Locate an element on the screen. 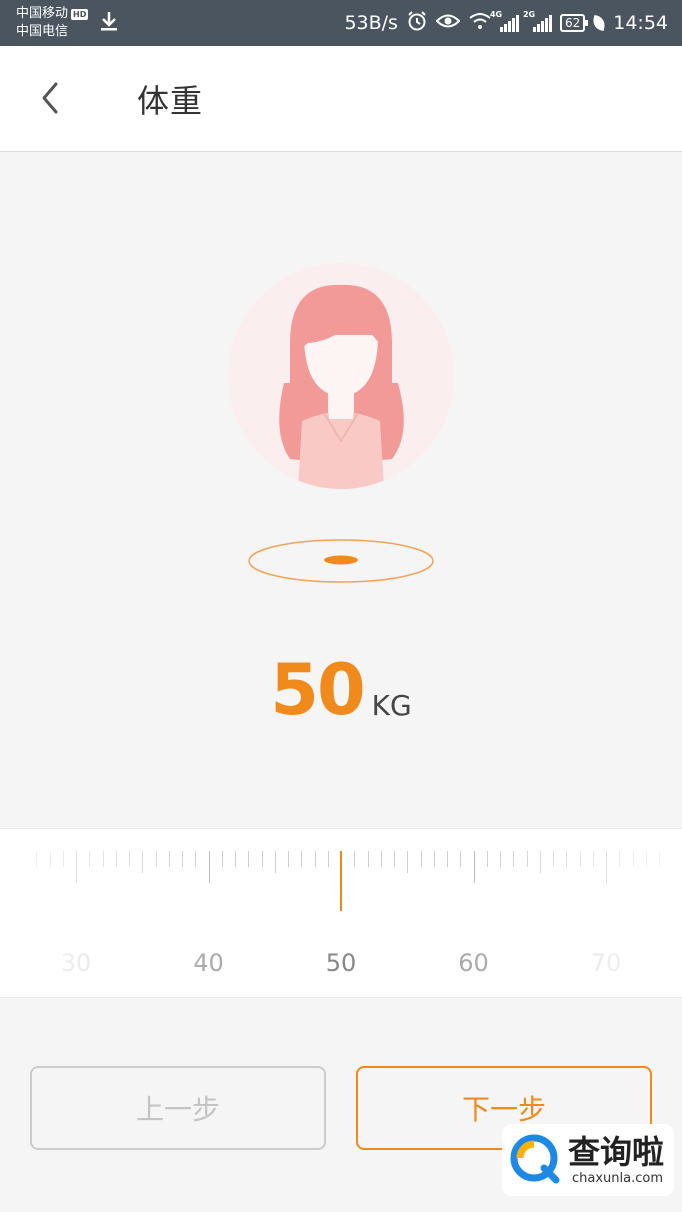 This screenshot has height=1212, width=682. ruler-label: 30 is located at coordinates (76, 963).